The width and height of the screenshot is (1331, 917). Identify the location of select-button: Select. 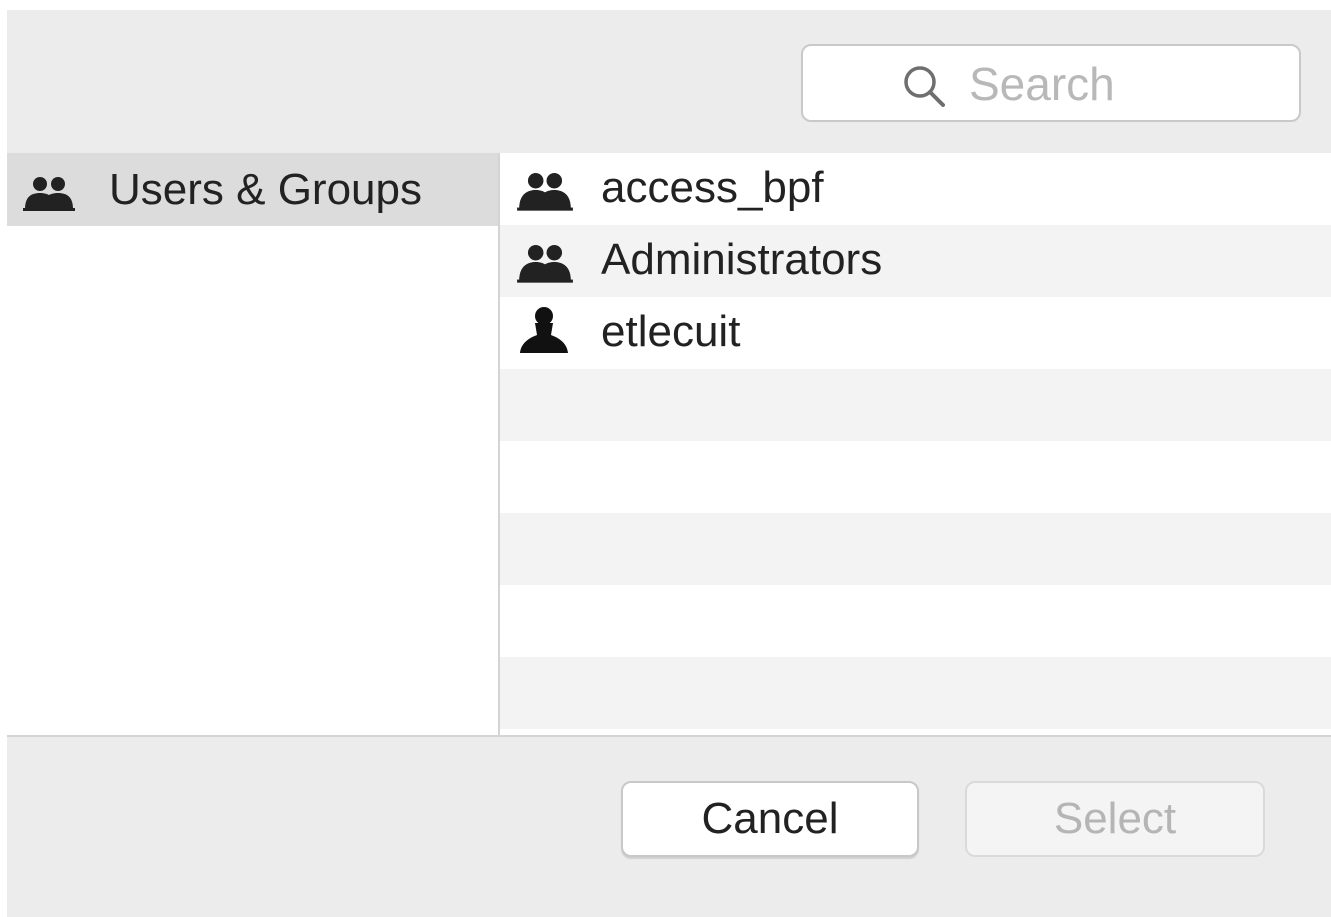
(1115, 819).